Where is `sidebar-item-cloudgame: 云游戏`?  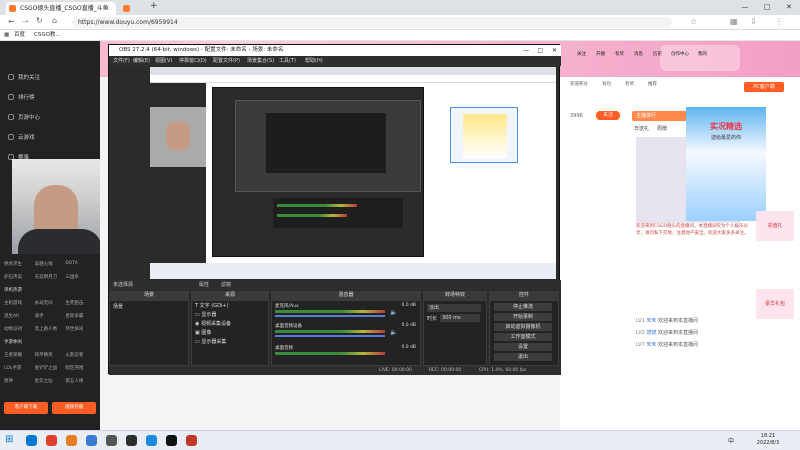
sidebar-item-cloudgame: 云游戏 is located at coordinates (21, 137).